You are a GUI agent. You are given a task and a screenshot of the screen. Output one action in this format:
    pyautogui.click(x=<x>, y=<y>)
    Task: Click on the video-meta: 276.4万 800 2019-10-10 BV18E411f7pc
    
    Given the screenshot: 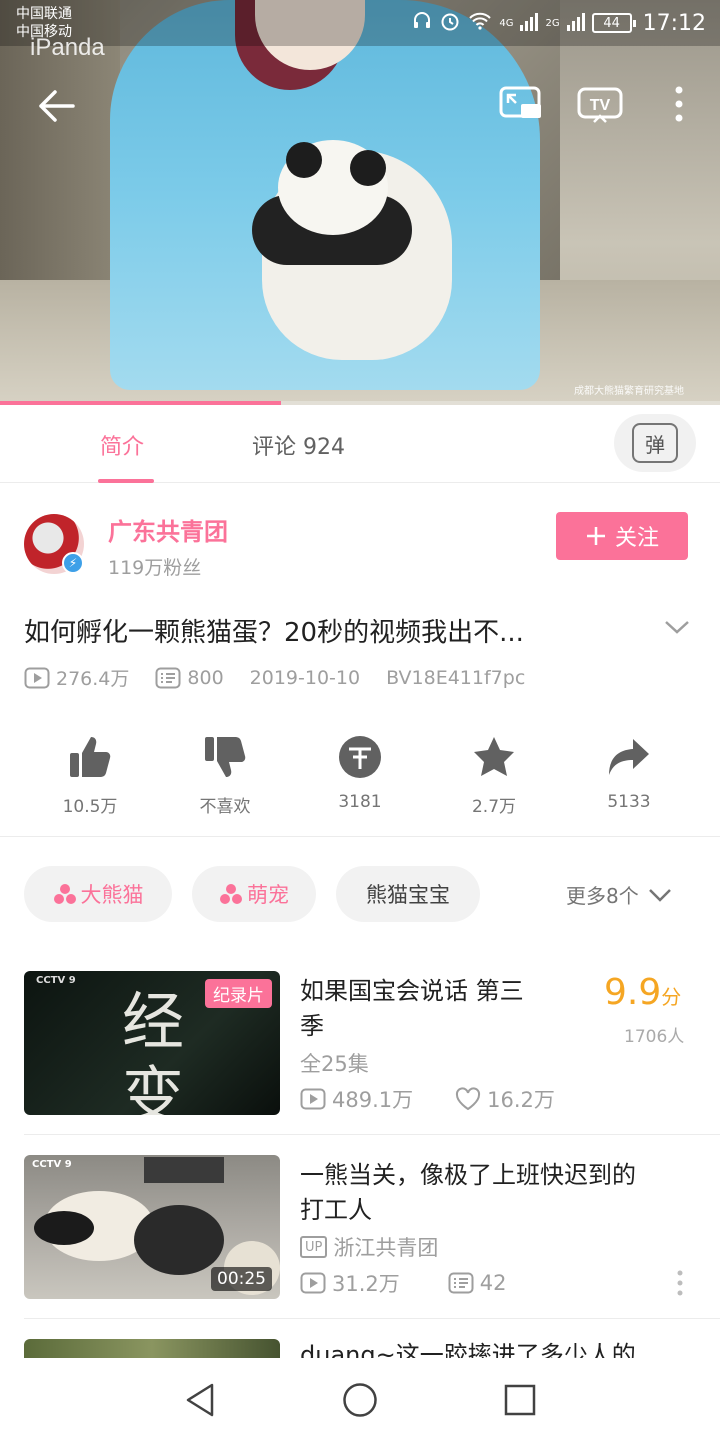 What is the action you would take?
    pyautogui.click(x=274, y=677)
    